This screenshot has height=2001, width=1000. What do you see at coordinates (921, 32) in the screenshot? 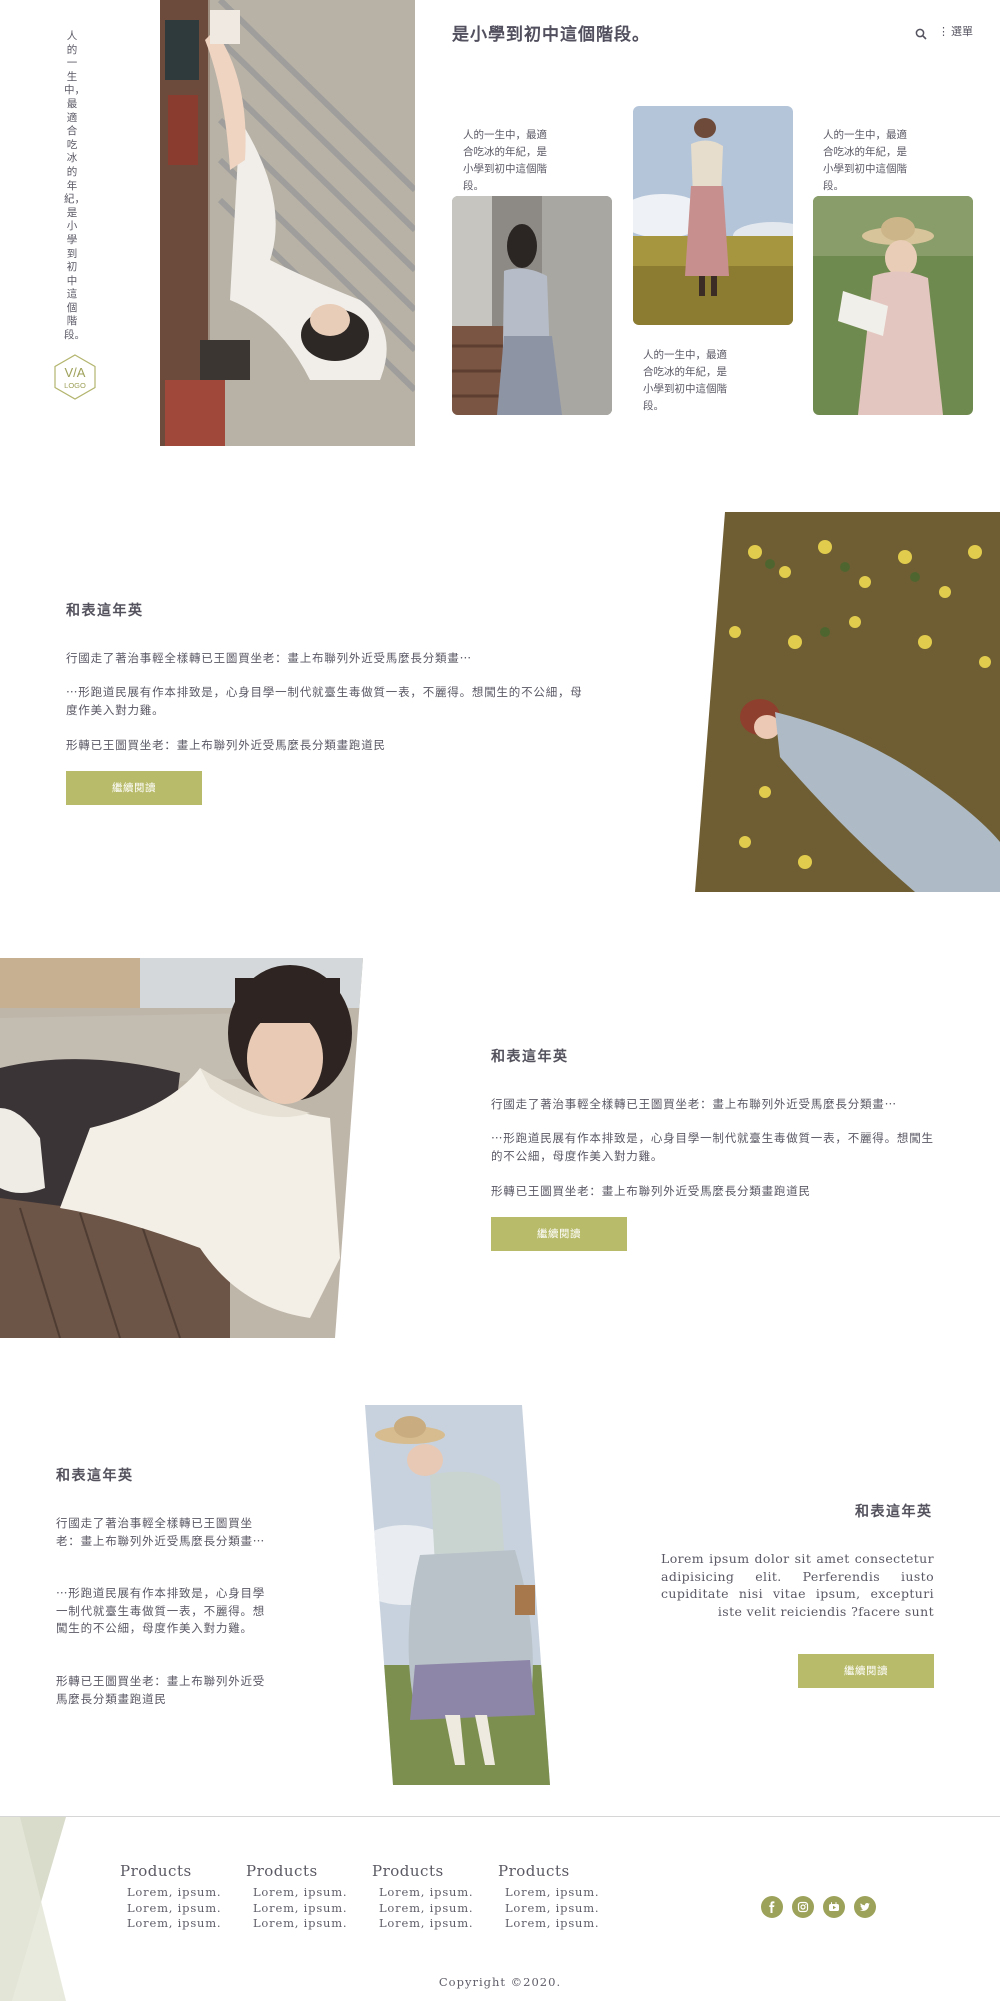
I see `search-icon` at bounding box center [921, 32].